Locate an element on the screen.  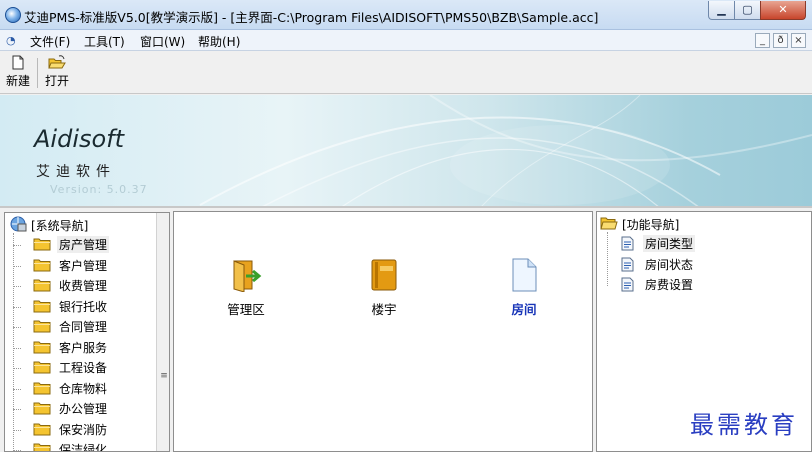
folder-open-icon is located at coordinates (609, 223).